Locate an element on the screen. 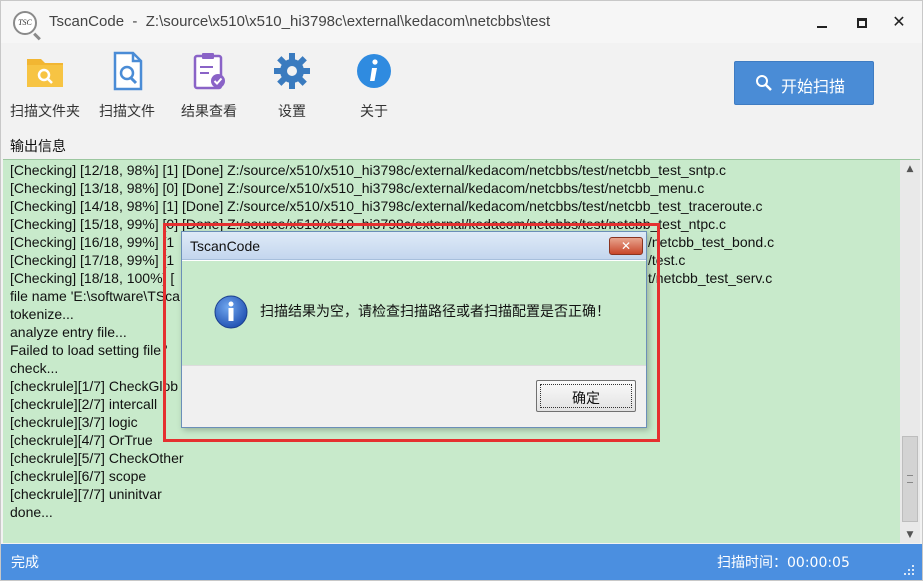 The width and height of the screenshot is (923, 581). result-clipboard-icon is located at coordinates (209, 71).